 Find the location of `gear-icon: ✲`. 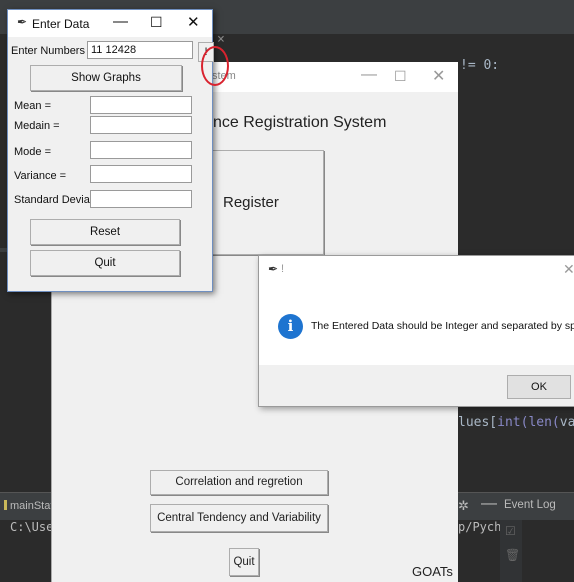

gear-icon: ✲ is located at coordinates (463, 506).